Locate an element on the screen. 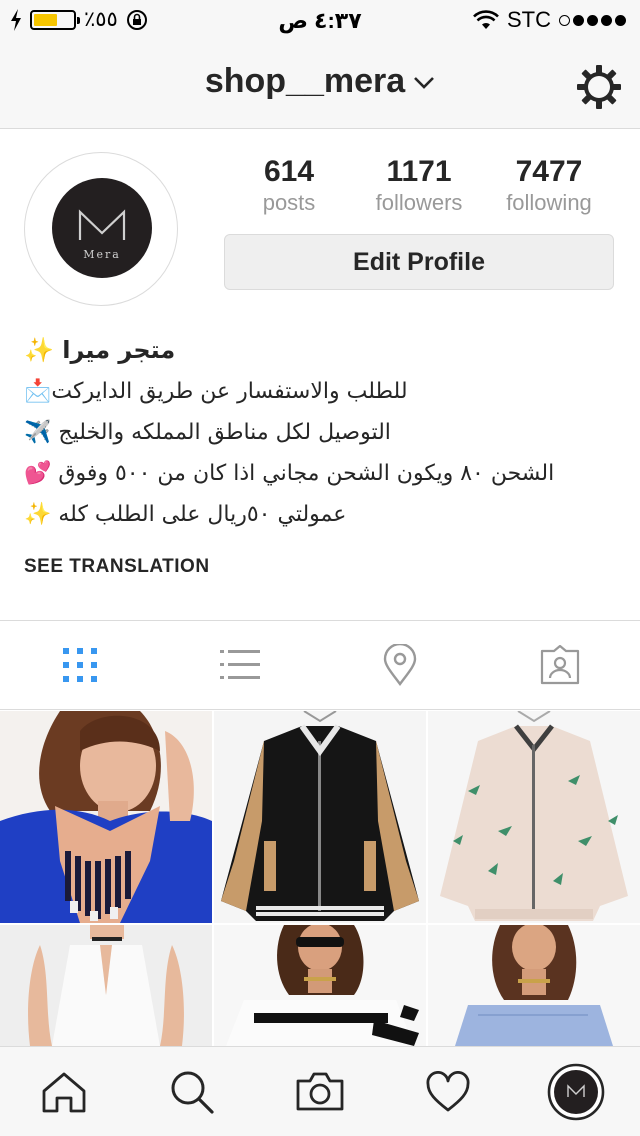 The image size is (640, 1136). tagged-photos-icon is located at coordinates (560, 665).